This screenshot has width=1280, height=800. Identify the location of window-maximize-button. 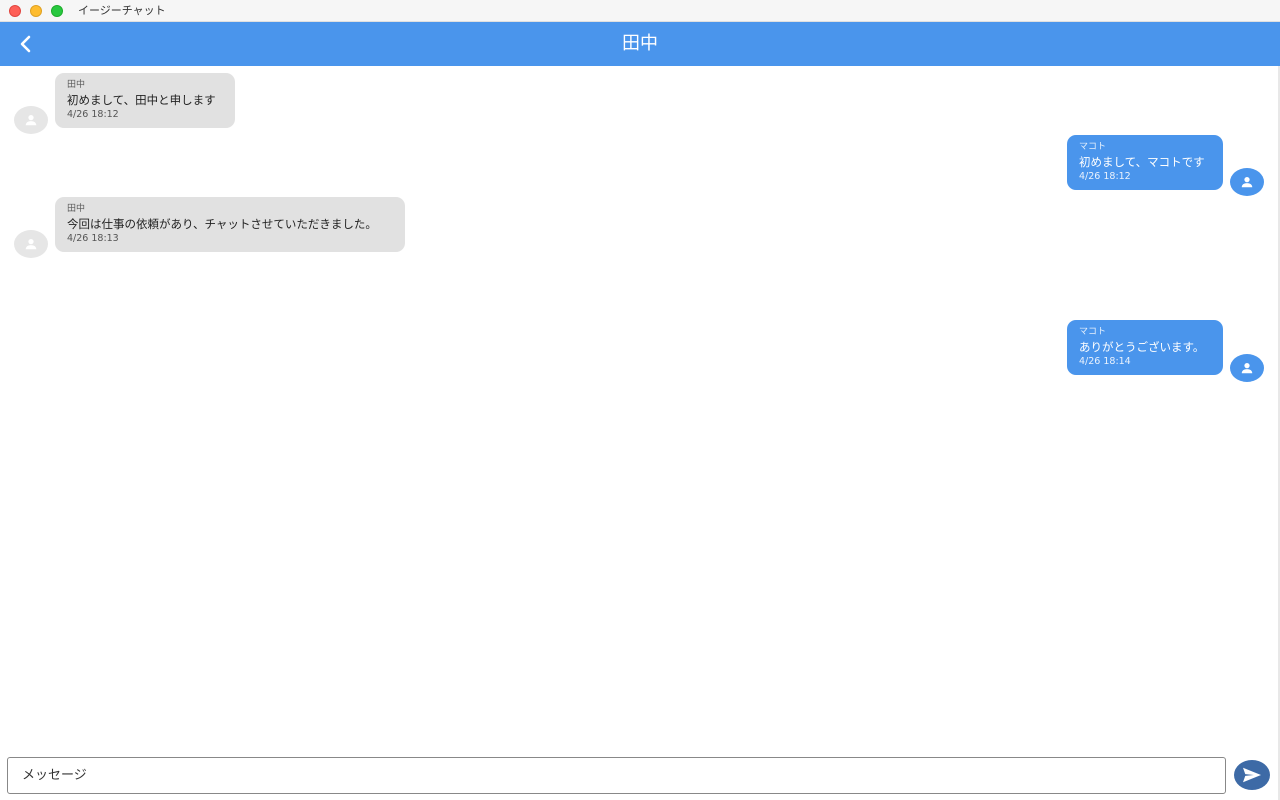
(57, 11).